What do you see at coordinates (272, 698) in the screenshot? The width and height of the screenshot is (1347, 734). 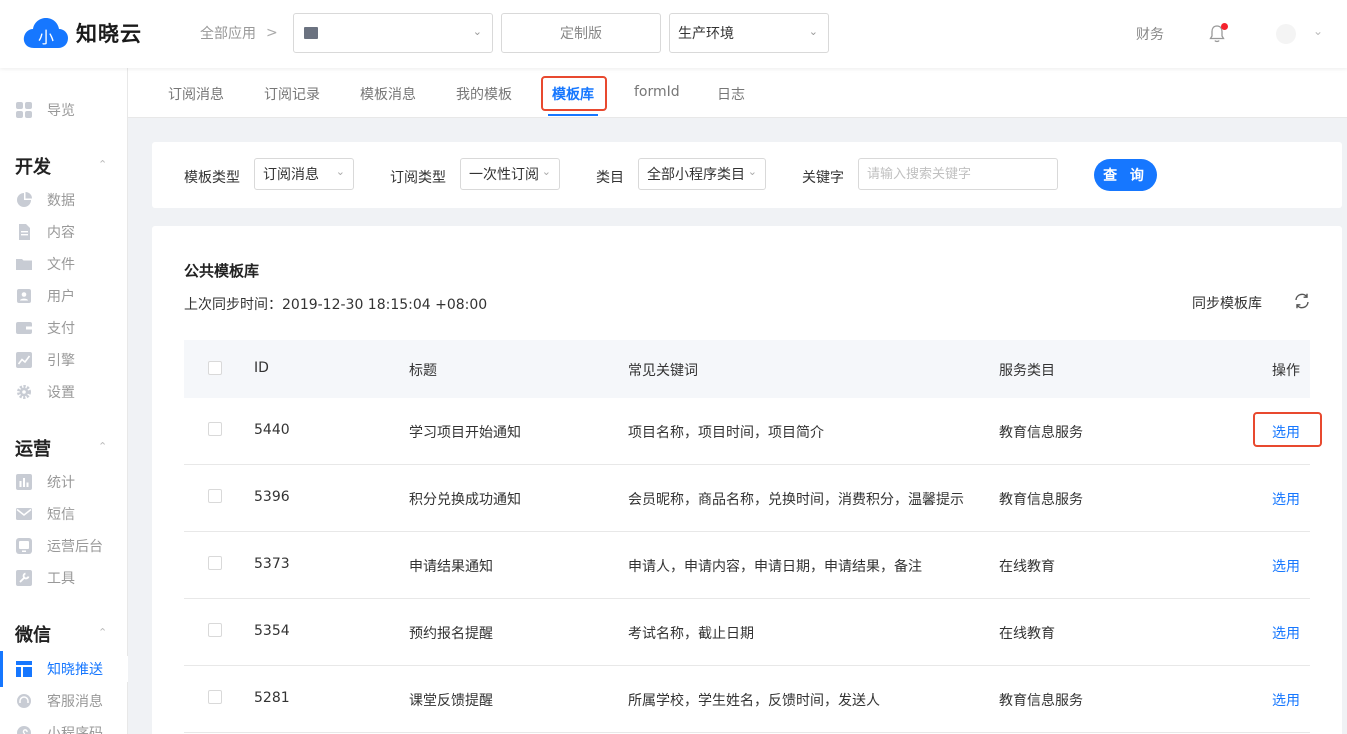 I see `row-id: 5281` at bounding box center [272, 698].